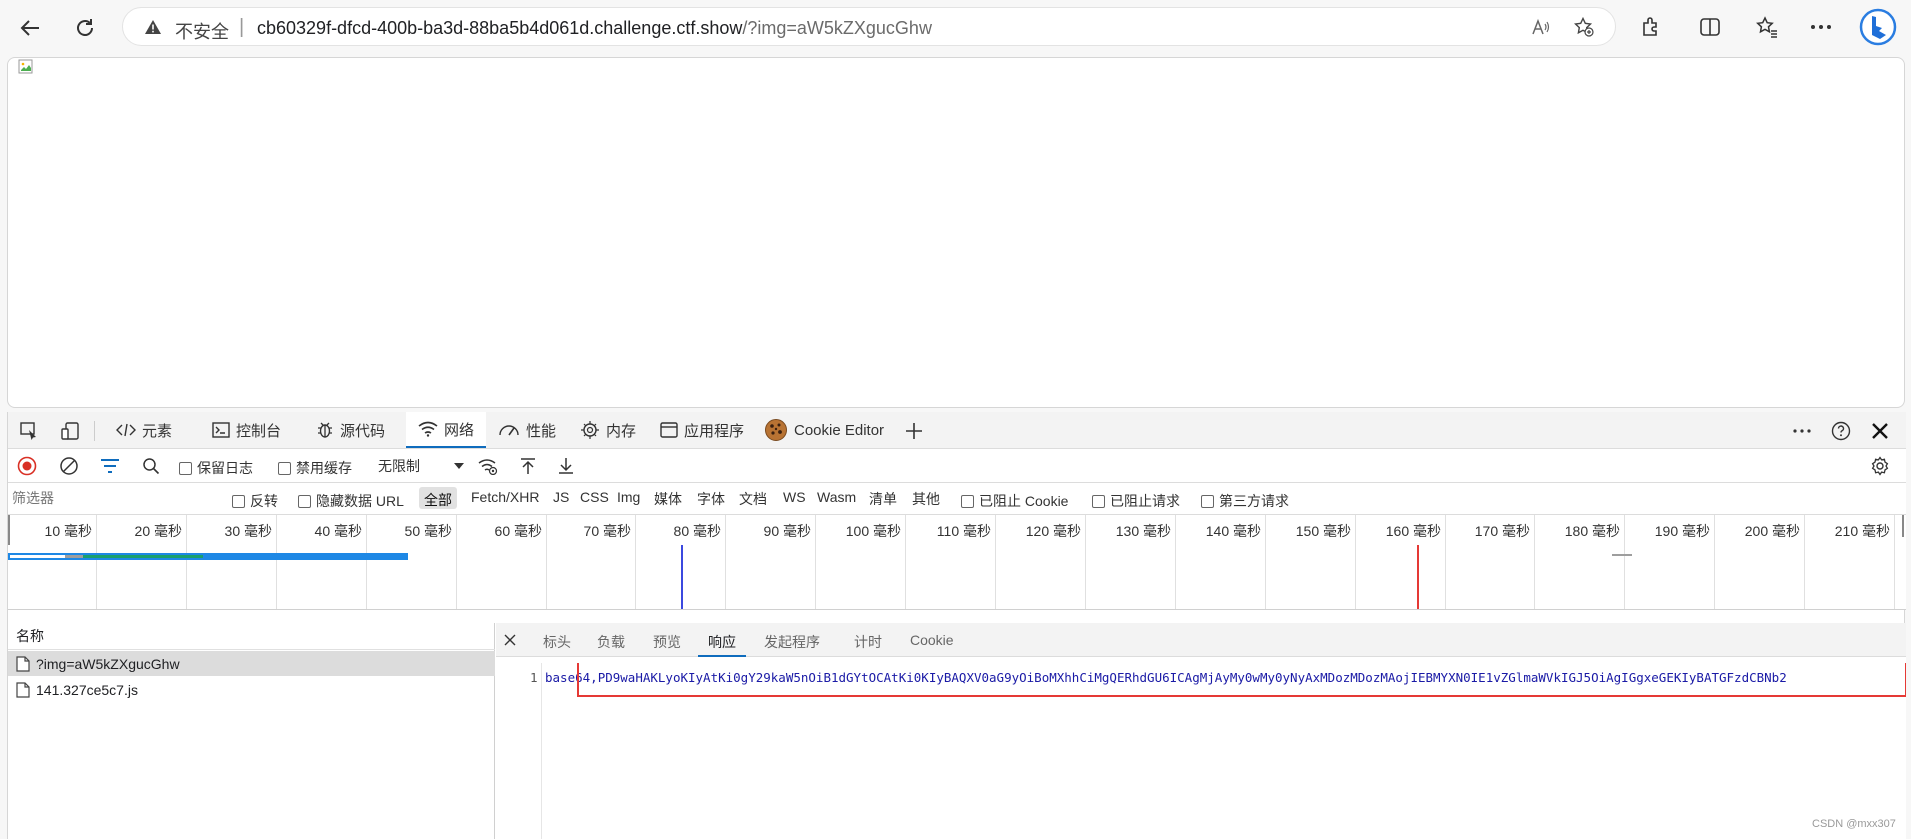 The height and width of the screenshot is (839, 1911). Describe the element at coordinates (1878, 27) in the screenshot. I see `bing-copilot-icon` at that location.